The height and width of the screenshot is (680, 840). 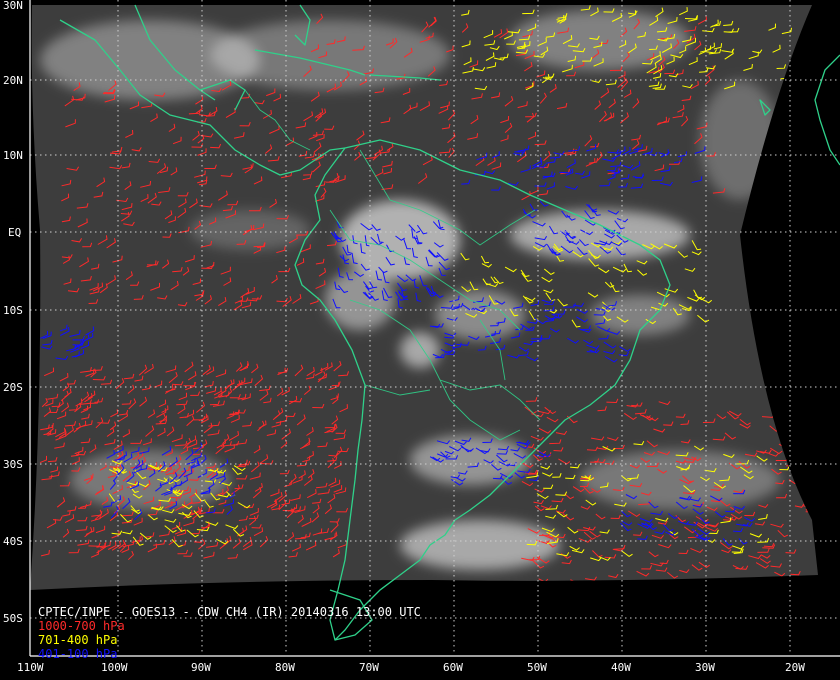 What do you see at coordinates (13, 464) in the screenshot?
I see `lat-label-30s: 30S` at bounding box center [13, 464].